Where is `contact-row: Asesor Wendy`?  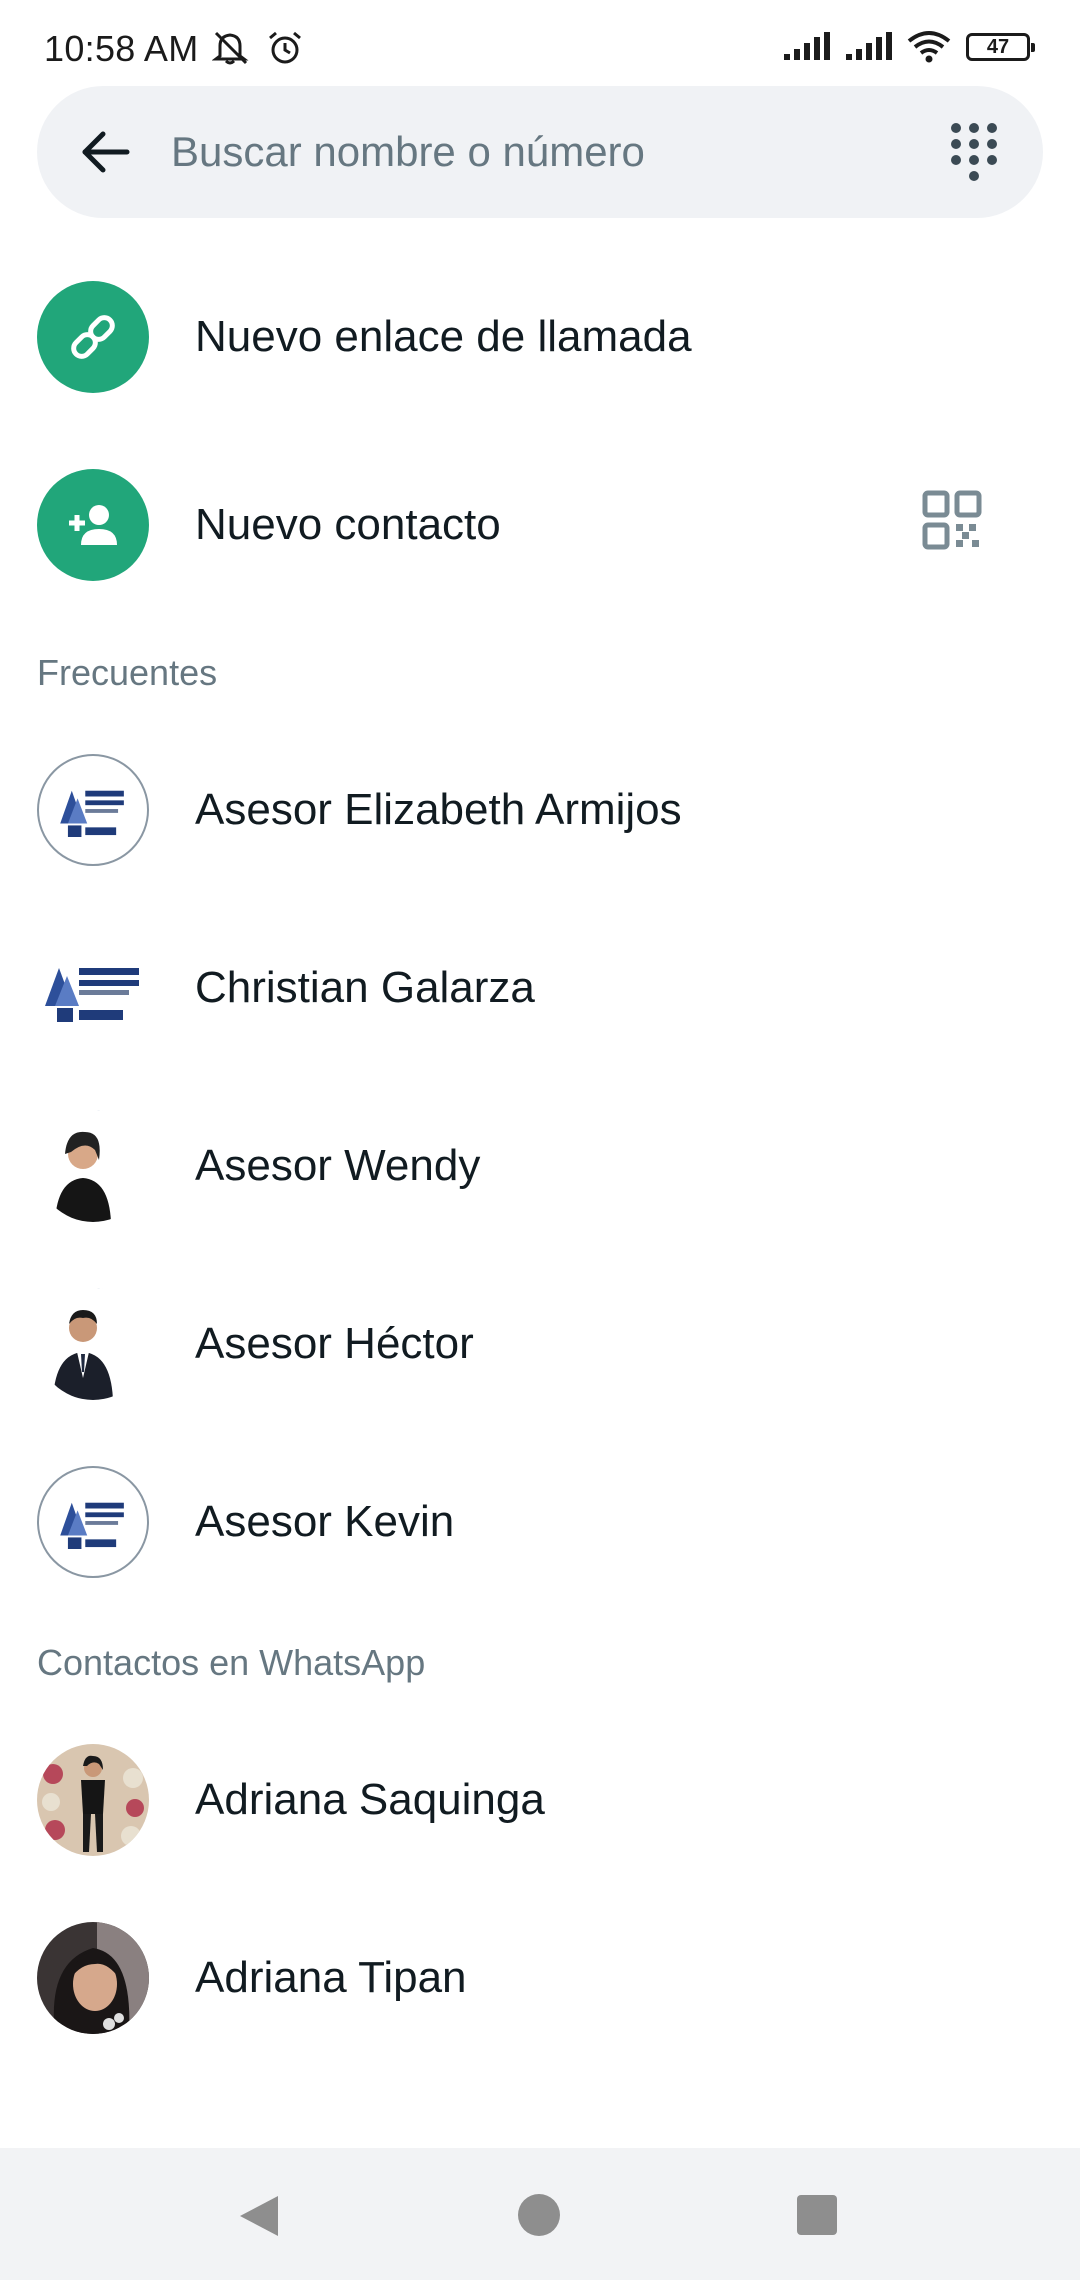 contact-row: Asesor Wendy is located at coordinates (540, 1166).